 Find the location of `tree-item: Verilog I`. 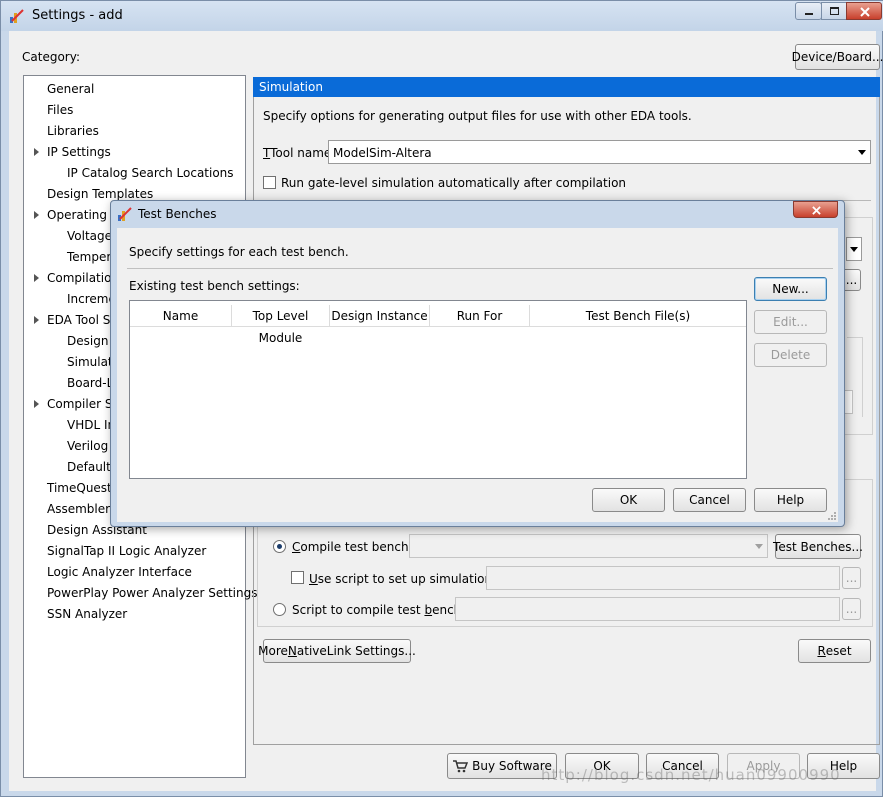

tree-item: Verilog I is located at coordinates (91, 446).